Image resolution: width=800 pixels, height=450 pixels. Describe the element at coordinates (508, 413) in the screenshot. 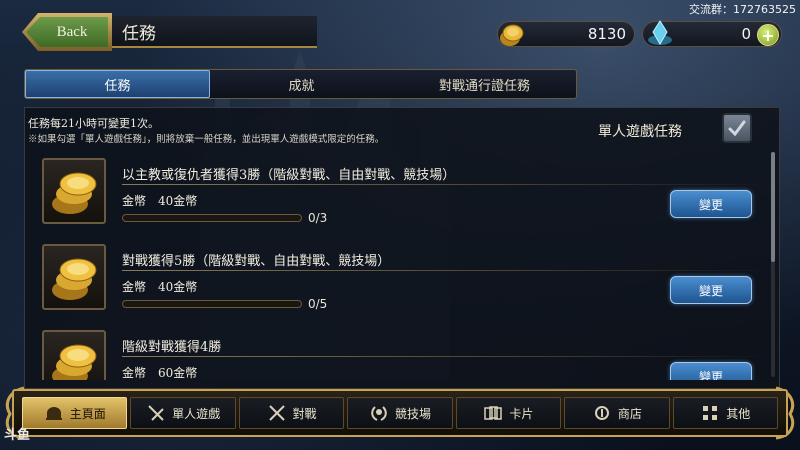

I see `nav-cards: 卡片` at that location.